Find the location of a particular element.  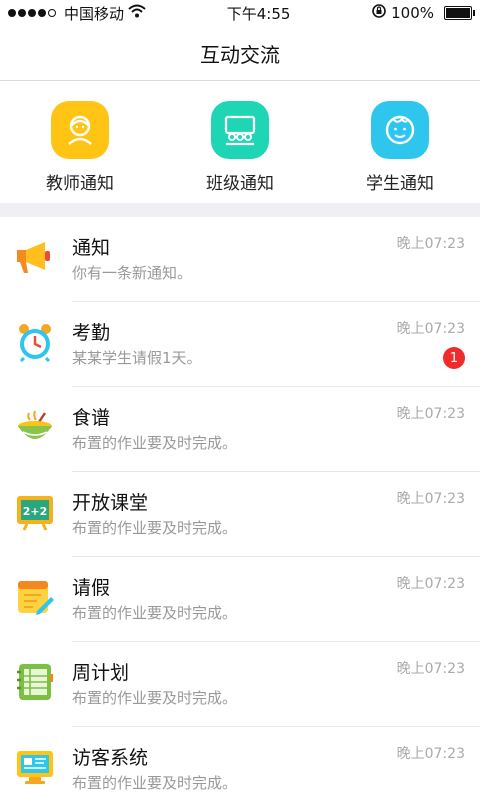

status-time: 下午4:55 is located at coordinates (258, 13).